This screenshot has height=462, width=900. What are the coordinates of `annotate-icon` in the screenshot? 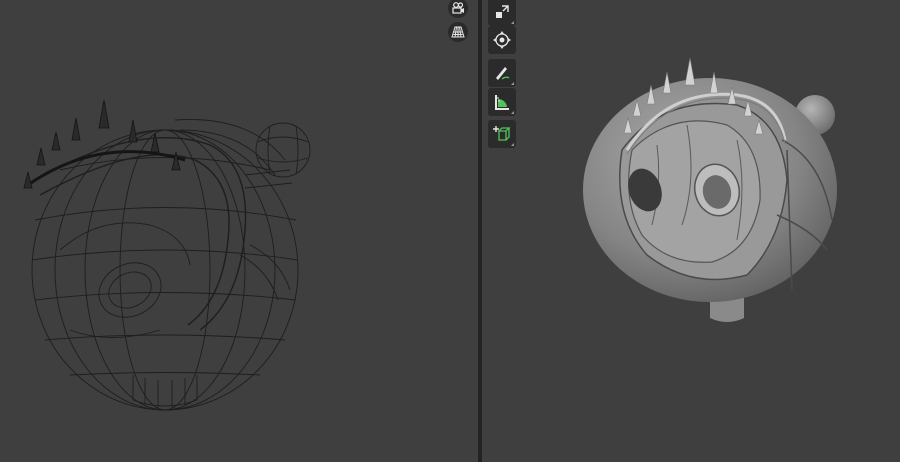 It's located at (502, 73).